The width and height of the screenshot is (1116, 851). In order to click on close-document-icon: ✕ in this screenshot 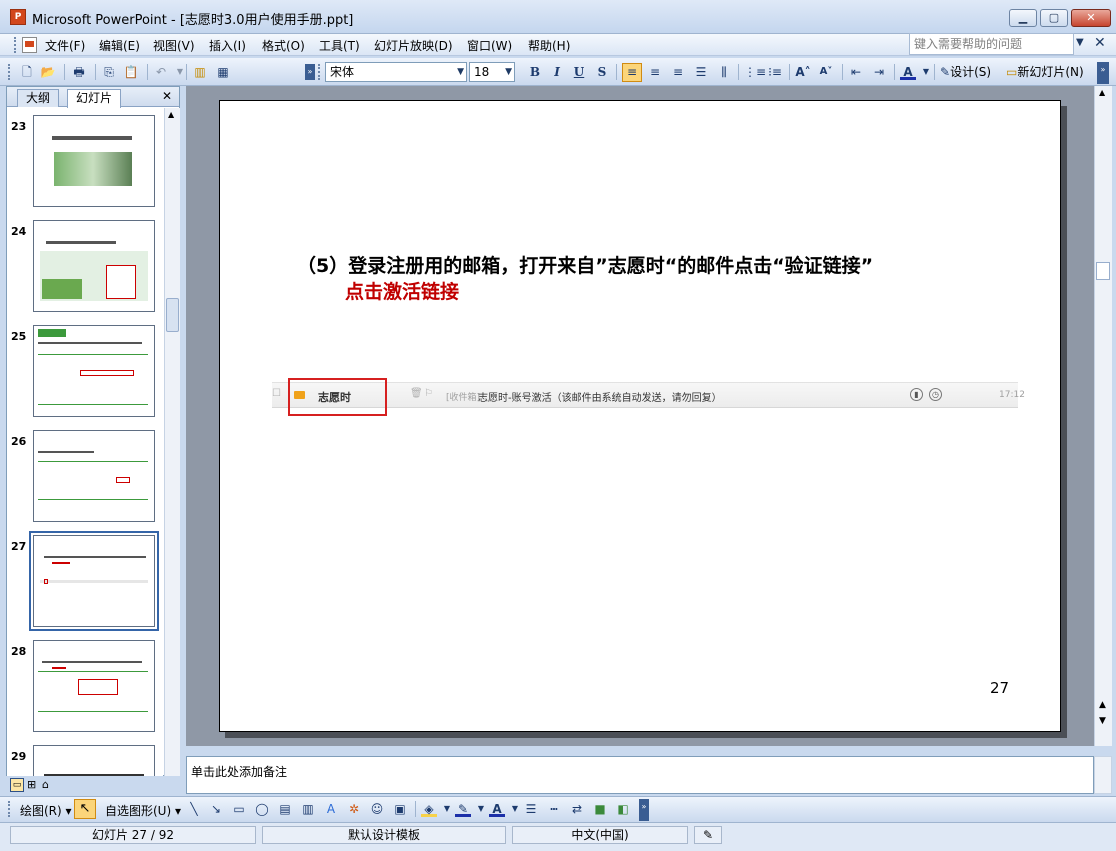, I will do `click(1100, 43)`.